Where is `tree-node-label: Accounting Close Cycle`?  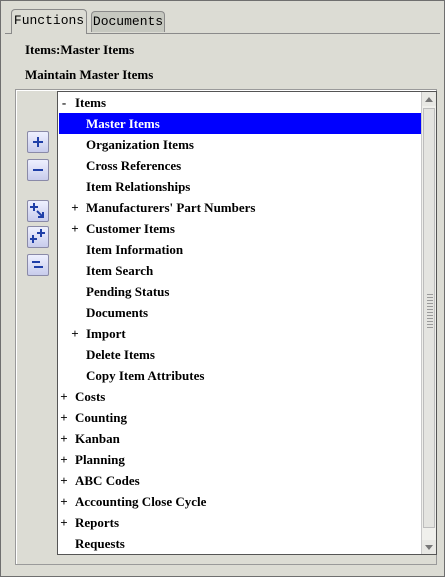
tree-node-label: Accounting Close Cycle is located at coordinates (141, 501).